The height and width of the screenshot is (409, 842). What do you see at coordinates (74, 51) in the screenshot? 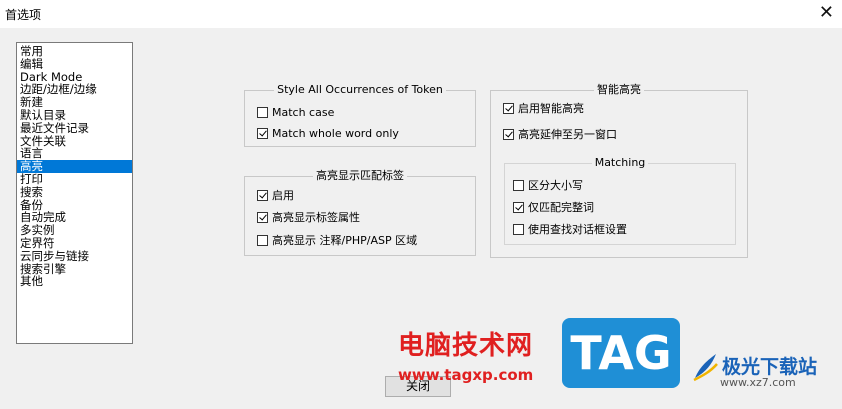
I see `category-item: 常用` at bounding box center [74, 51].